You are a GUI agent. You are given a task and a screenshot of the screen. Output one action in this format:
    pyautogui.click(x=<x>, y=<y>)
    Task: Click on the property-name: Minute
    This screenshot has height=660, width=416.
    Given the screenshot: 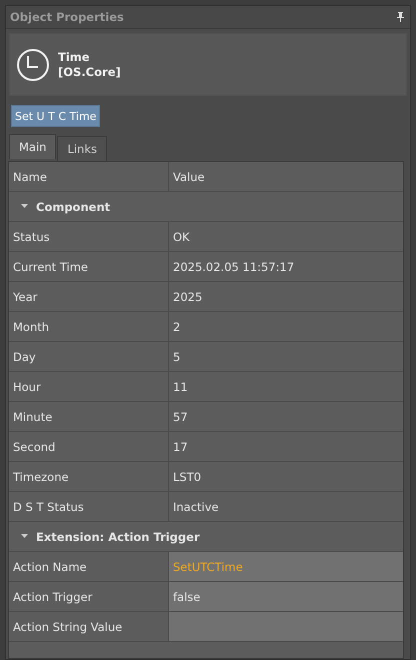 What is the action you would take?
    pyautogui.click(x=33, y=417)
    